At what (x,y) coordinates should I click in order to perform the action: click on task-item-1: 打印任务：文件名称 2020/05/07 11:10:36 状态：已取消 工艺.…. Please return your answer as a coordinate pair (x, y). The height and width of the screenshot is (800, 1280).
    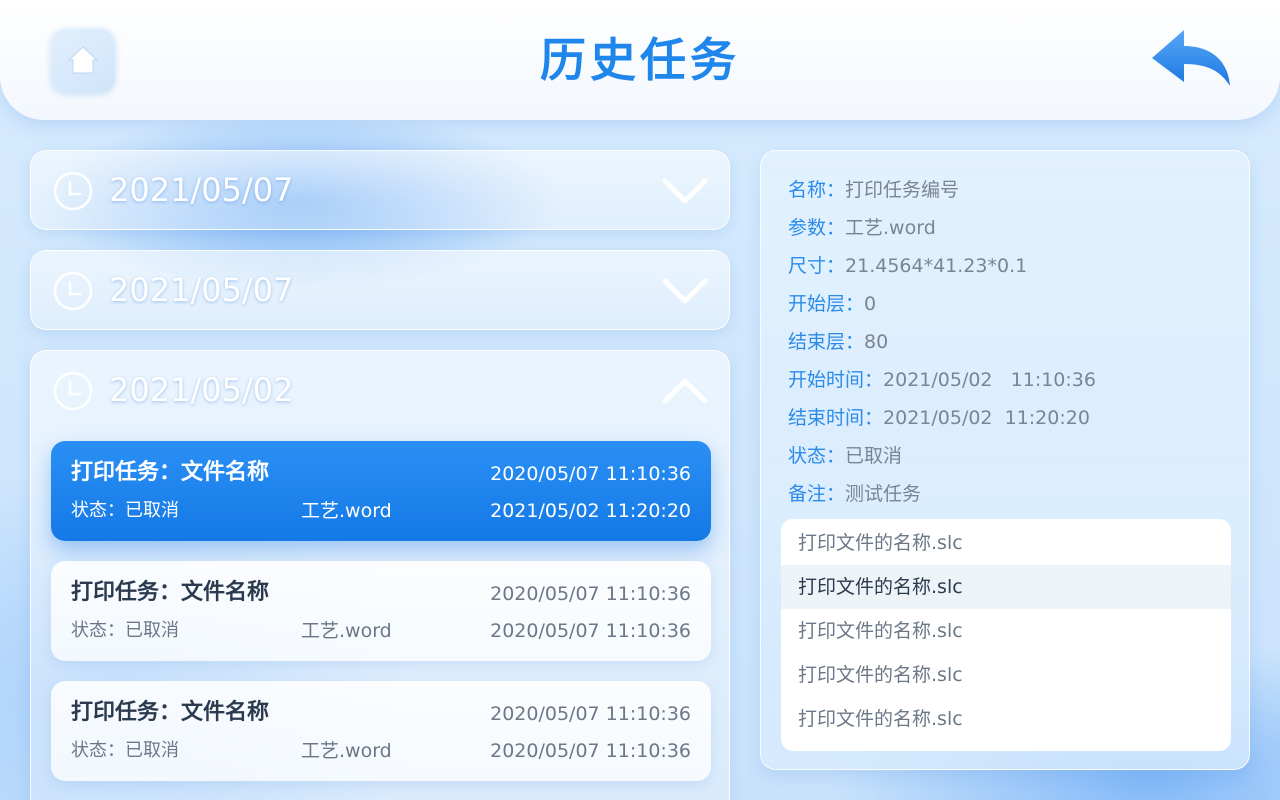
    Looking at the image, I should click on (381, 491).